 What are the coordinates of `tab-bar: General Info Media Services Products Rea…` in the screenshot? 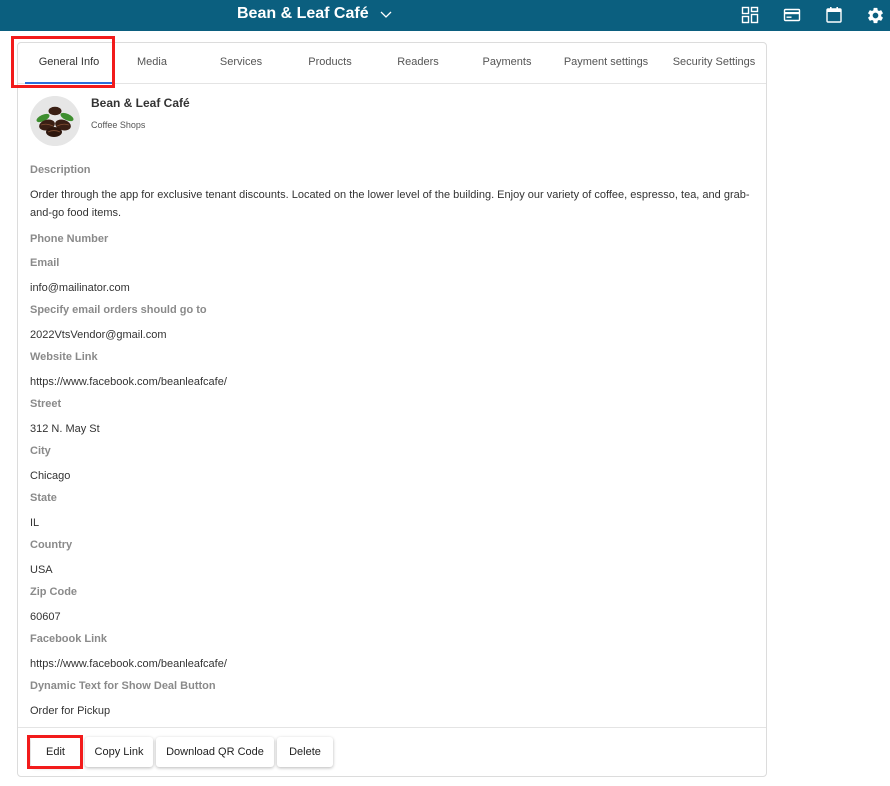 It's located at (388, 62).